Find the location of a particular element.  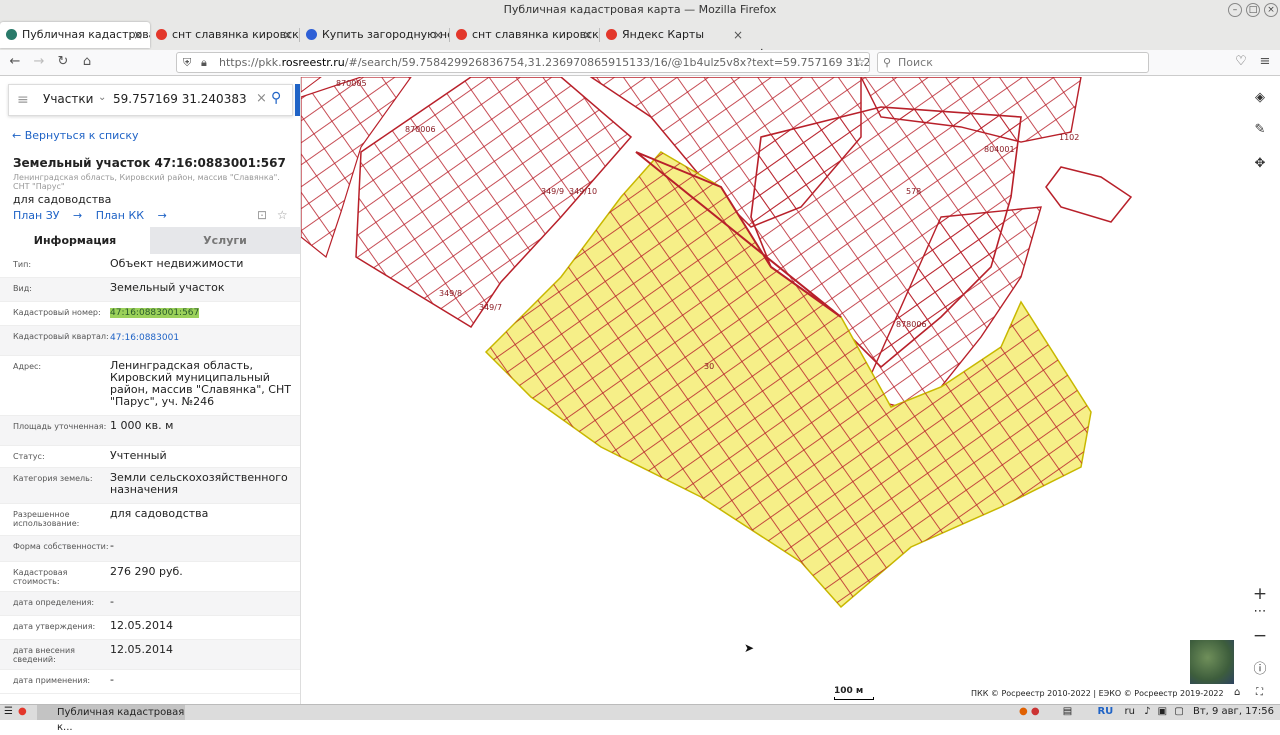

keyboard-layout: RU is located at coordinates (1105, 711).